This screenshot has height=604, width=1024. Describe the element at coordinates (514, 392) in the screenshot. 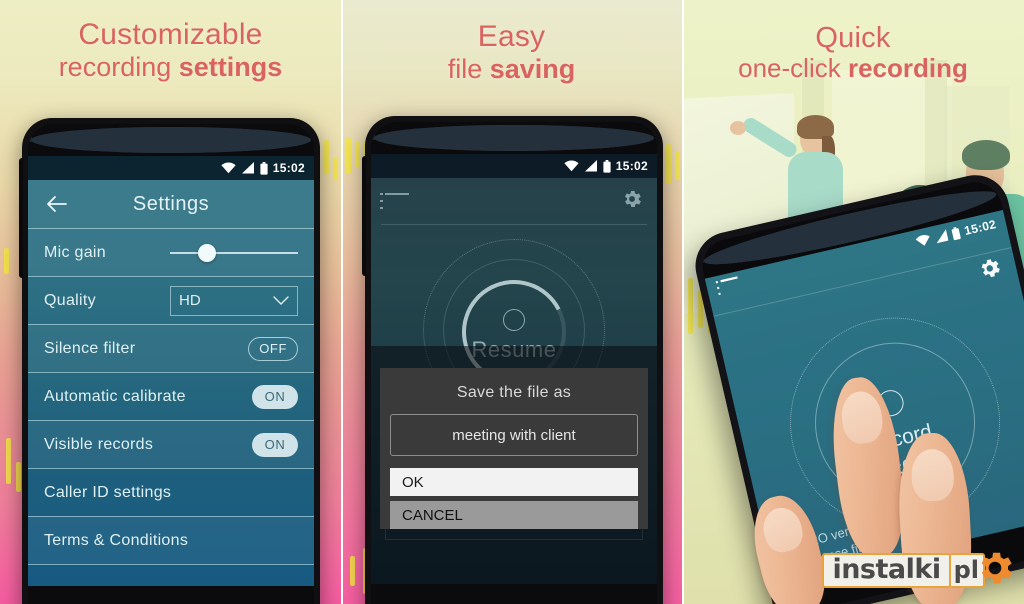

I see `dialog-title: Save the file as` at that location.